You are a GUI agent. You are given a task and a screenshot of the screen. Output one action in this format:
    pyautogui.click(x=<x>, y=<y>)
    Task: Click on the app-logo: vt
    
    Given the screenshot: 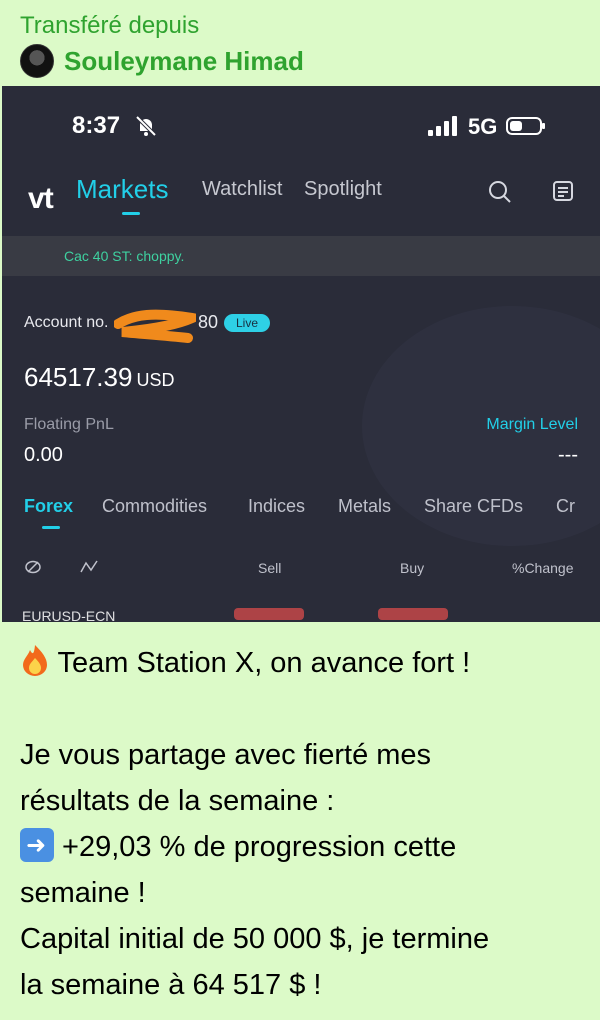 What is the action you would take?
    pyautogui.click(x=41, y=199)
    